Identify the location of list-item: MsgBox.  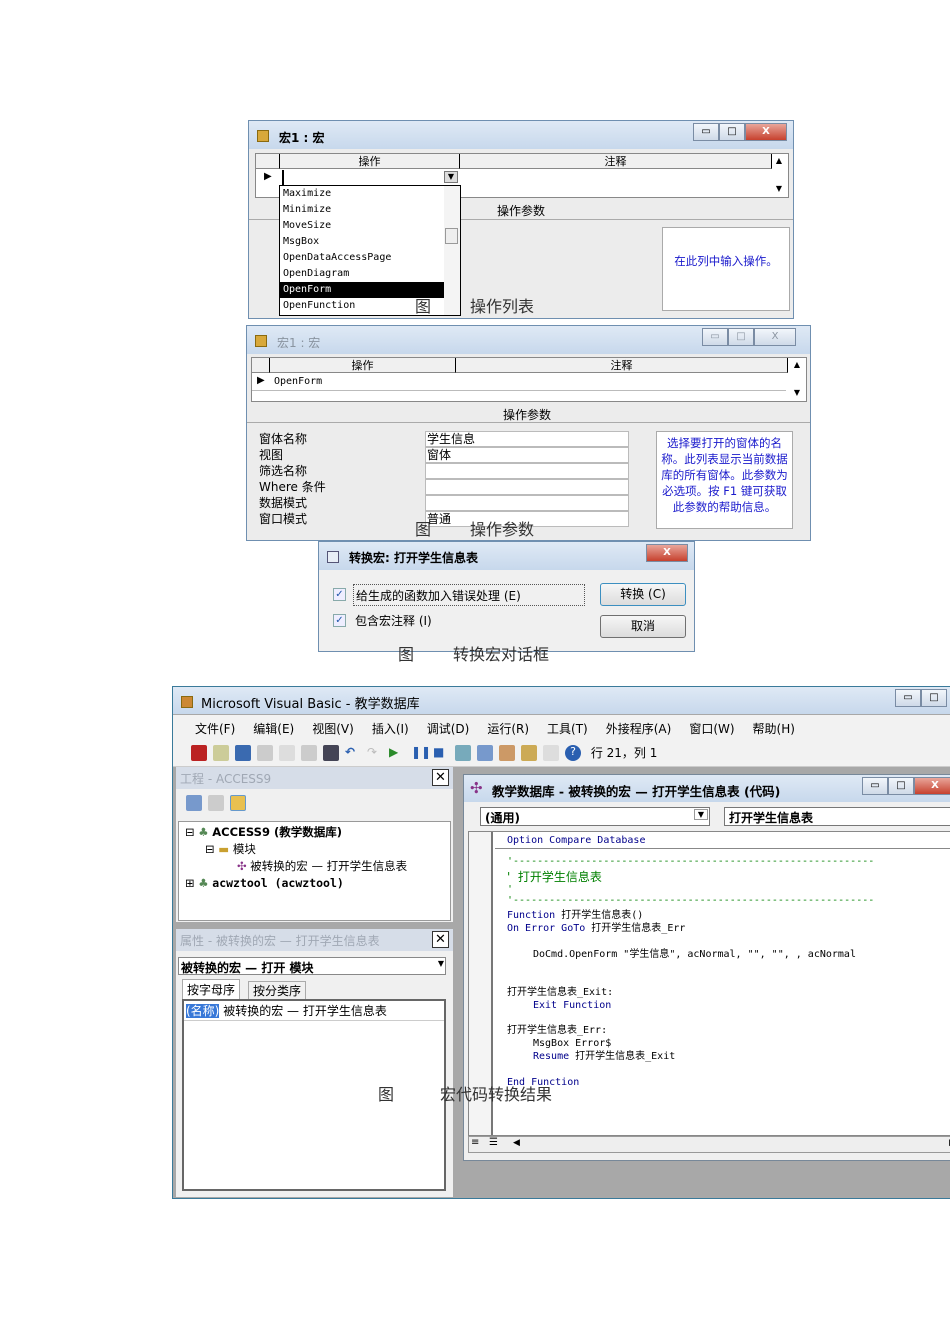
(370, 242).